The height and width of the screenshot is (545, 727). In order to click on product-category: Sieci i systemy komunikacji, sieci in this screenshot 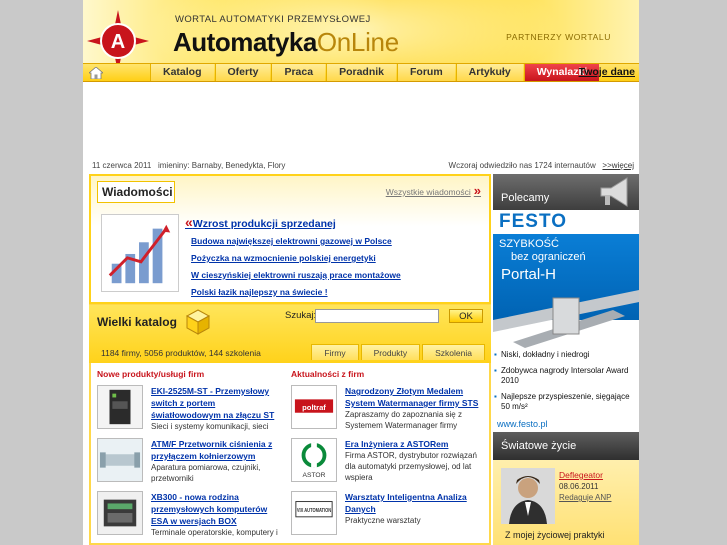, I will do `click(210, 426)`.